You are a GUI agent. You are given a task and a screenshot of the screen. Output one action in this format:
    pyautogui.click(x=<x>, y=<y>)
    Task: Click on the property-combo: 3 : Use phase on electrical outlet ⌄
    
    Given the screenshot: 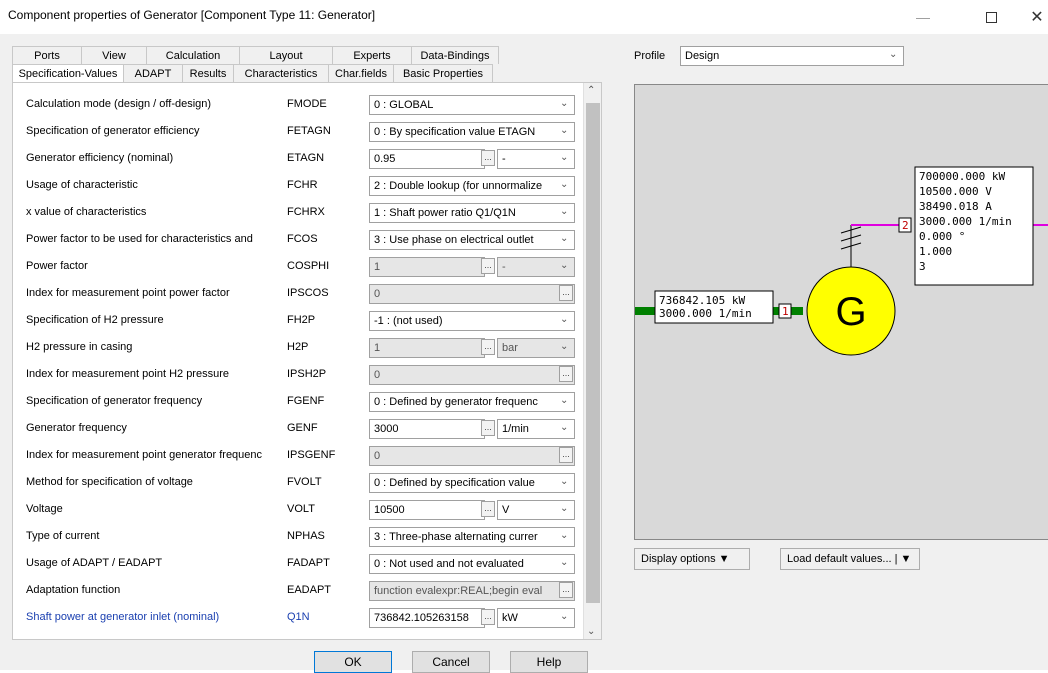 What is the action you would take?
    pyautogui.click(x=472, y=240)
    